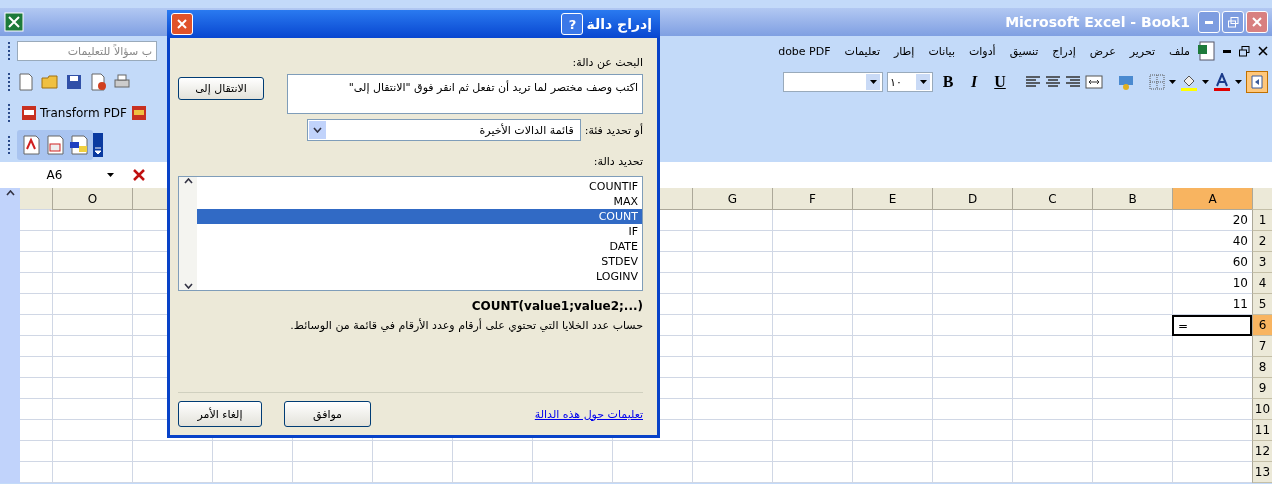  Describe the element at coordinates (419, 246) in the screenshot. I see `function-item: DATE` at that location.